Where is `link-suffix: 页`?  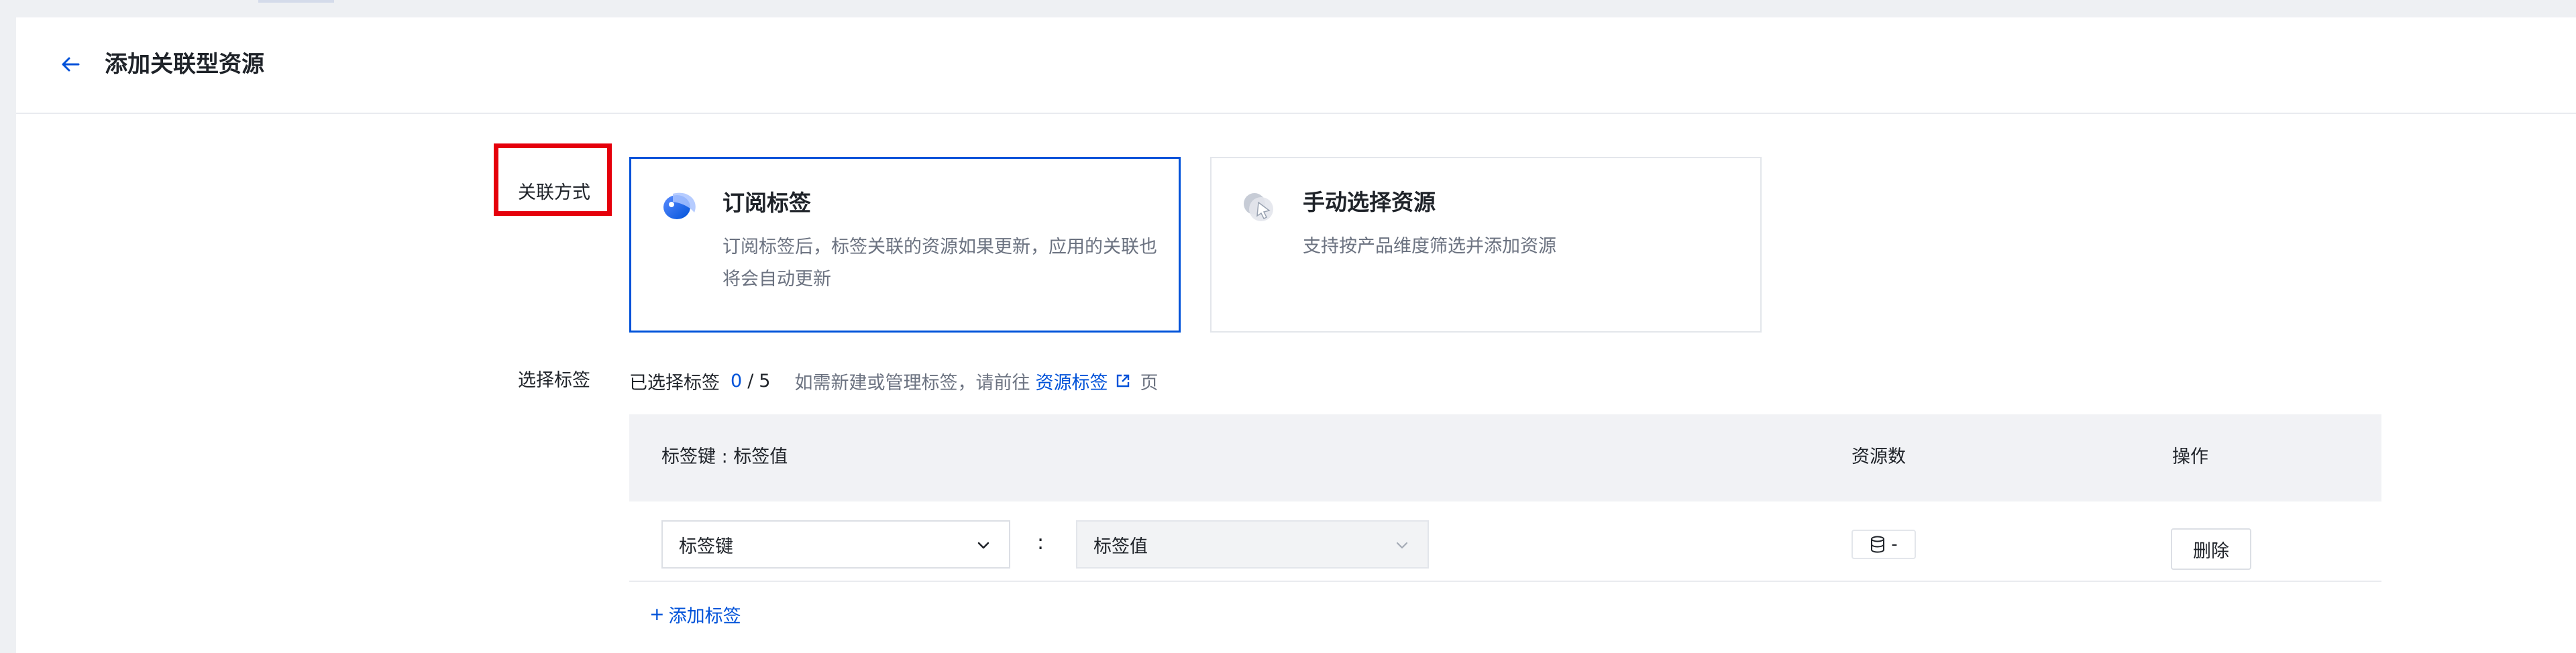
link-suffix: 页 is located at coordinates (1149, 383).